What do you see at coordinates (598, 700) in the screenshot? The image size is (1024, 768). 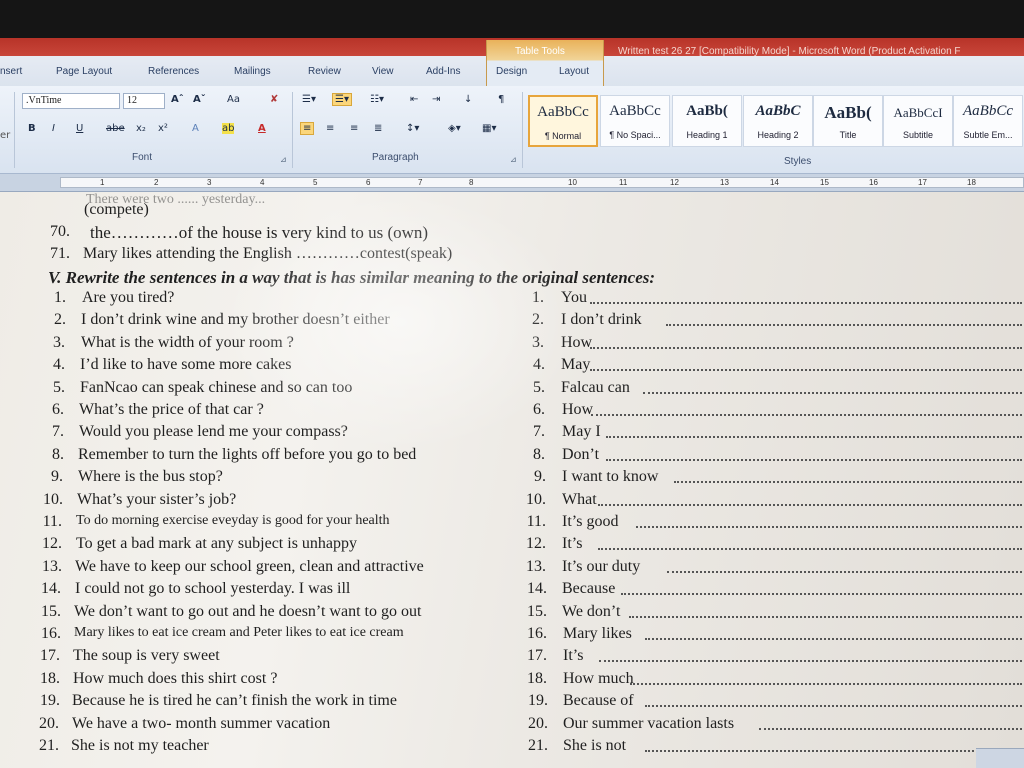 I see `answer-prompt: Because of` at bounding box center [598, 700].